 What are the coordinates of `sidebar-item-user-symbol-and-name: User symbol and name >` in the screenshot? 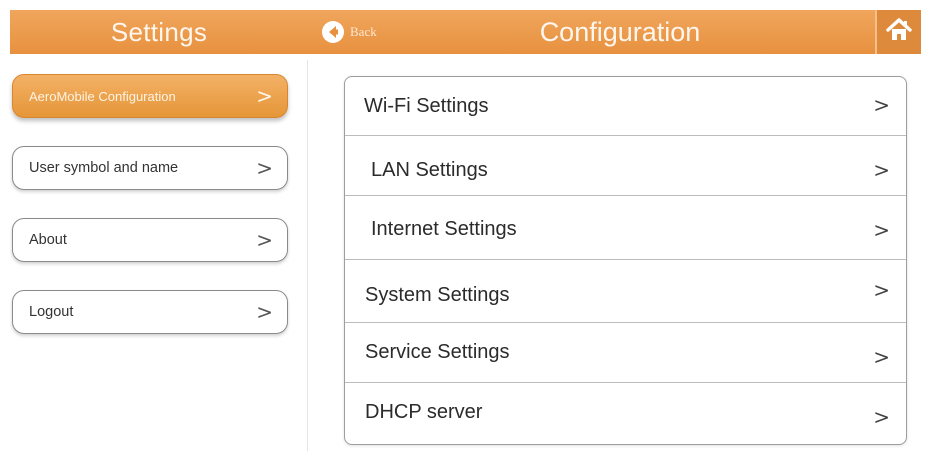 It's located at (150, 168).